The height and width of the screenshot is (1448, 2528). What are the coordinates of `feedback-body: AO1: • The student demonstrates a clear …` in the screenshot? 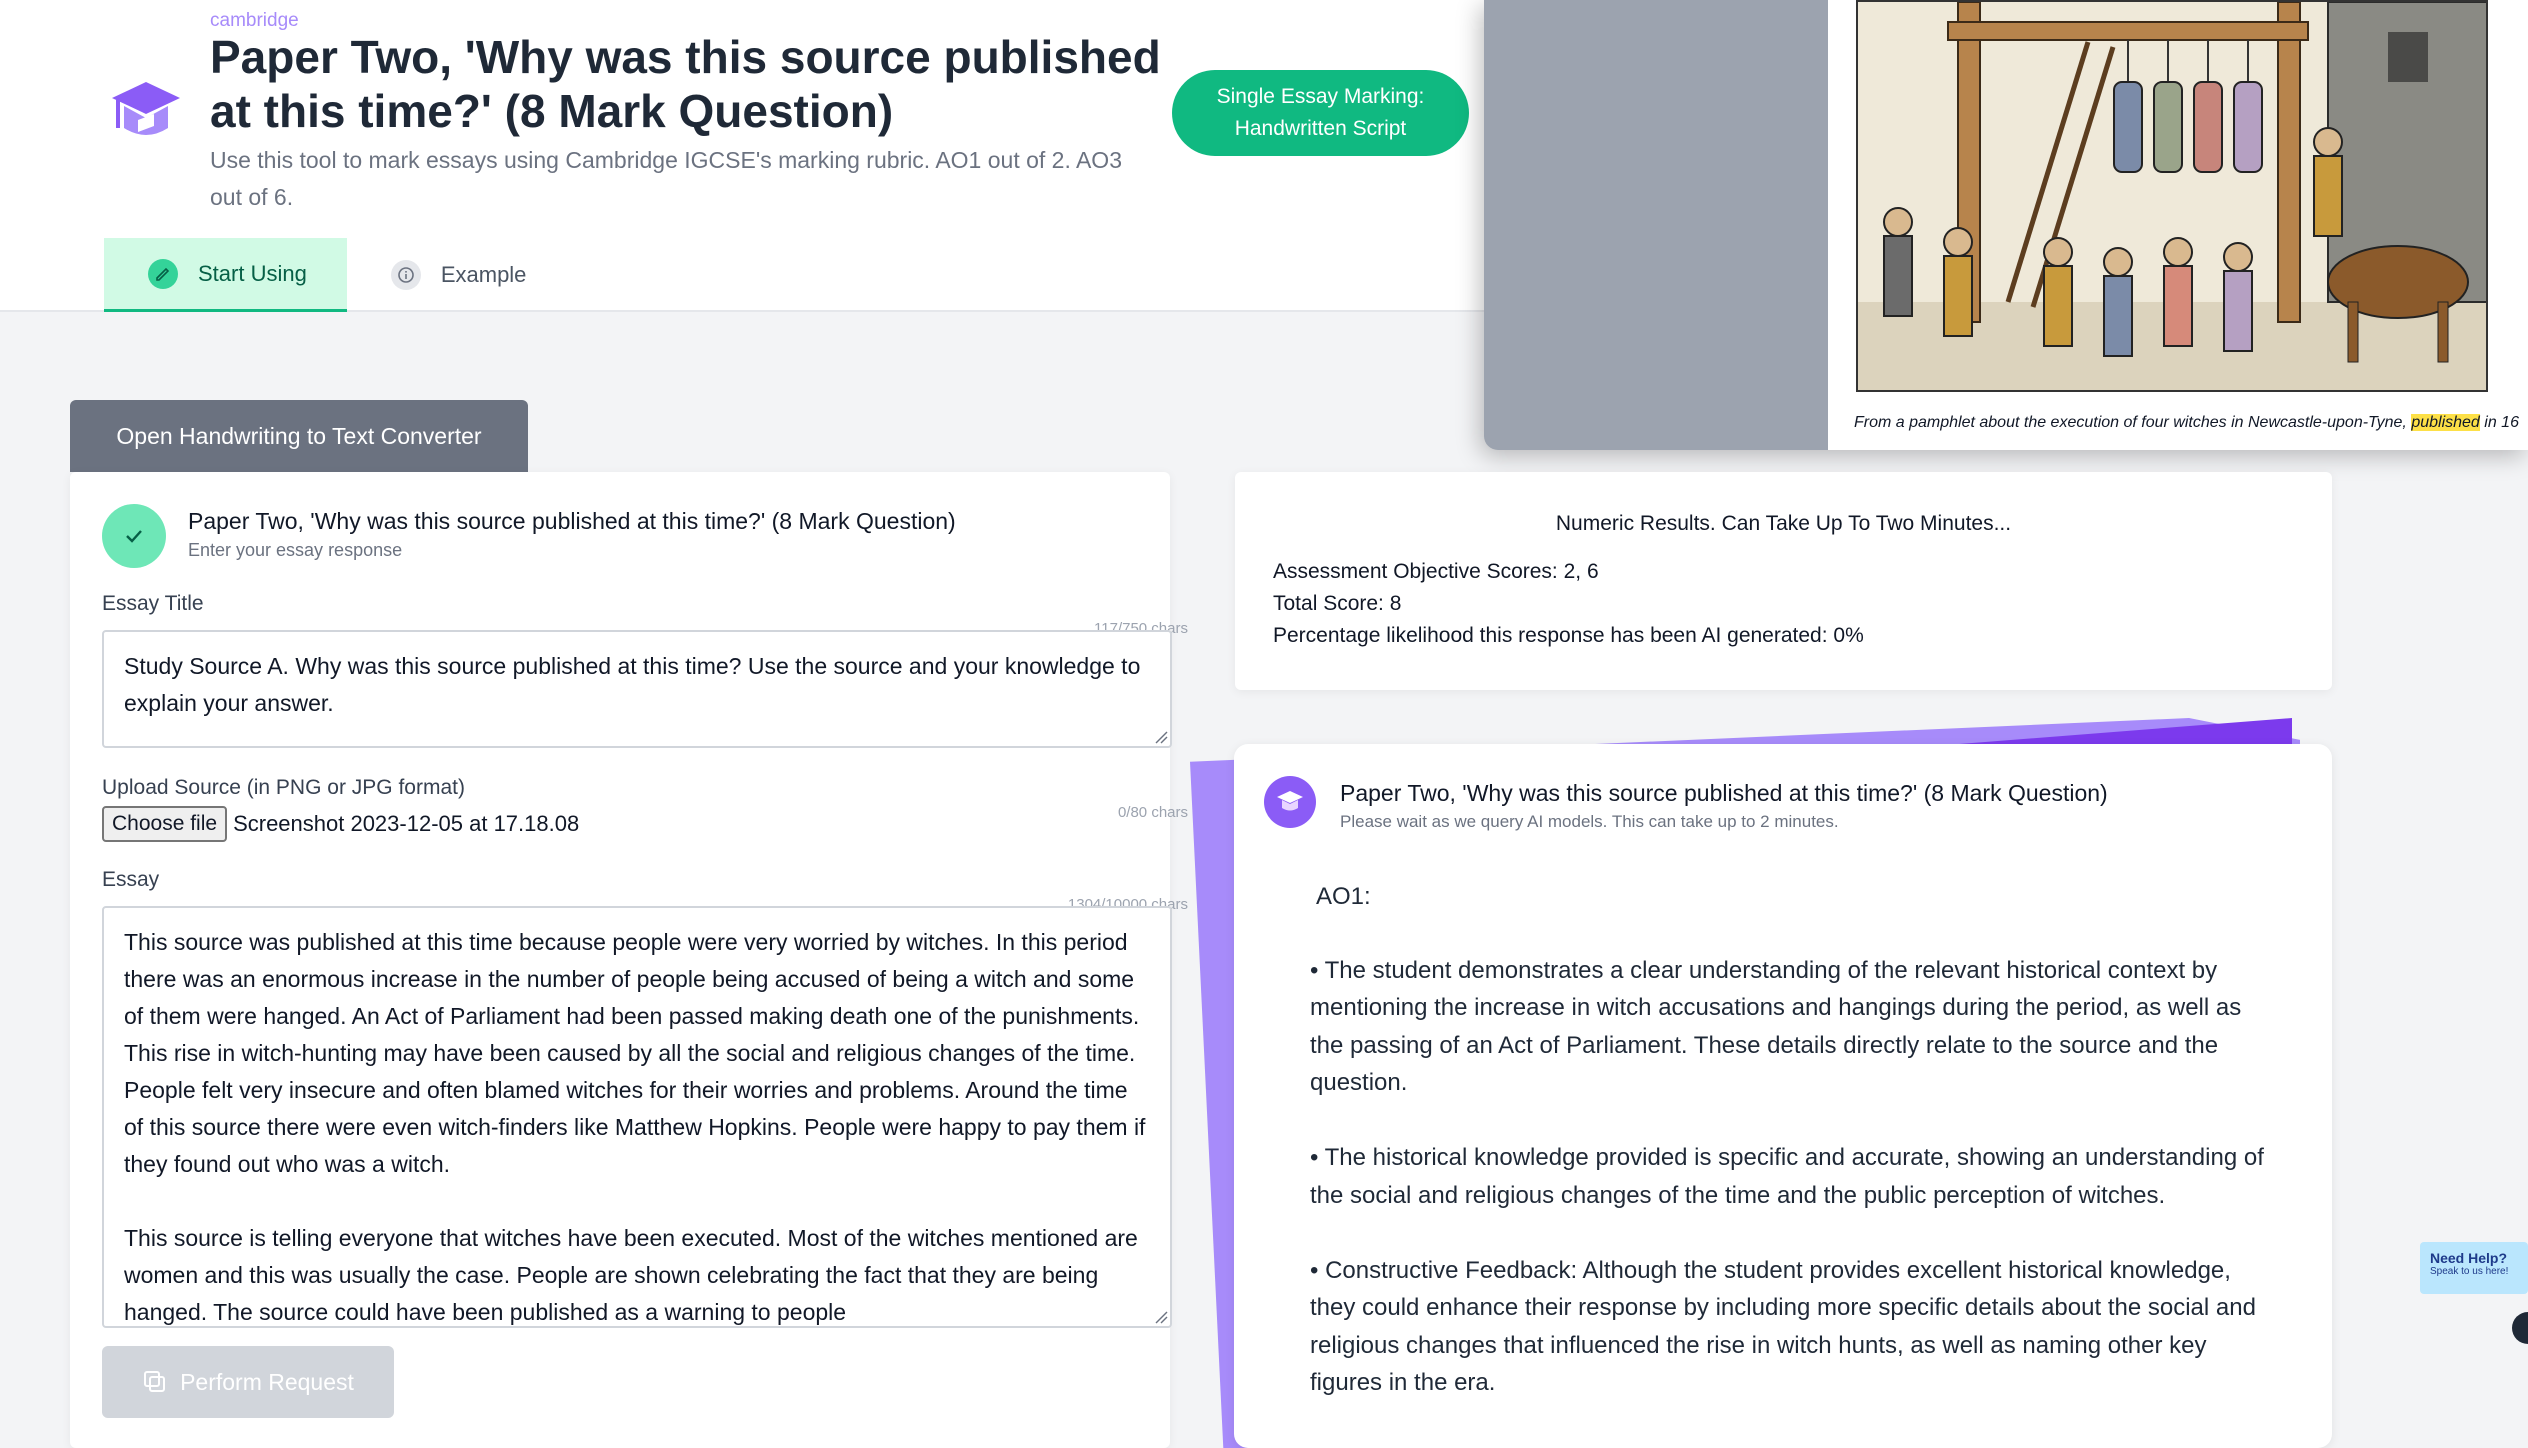 It's located at (1790, 1140).